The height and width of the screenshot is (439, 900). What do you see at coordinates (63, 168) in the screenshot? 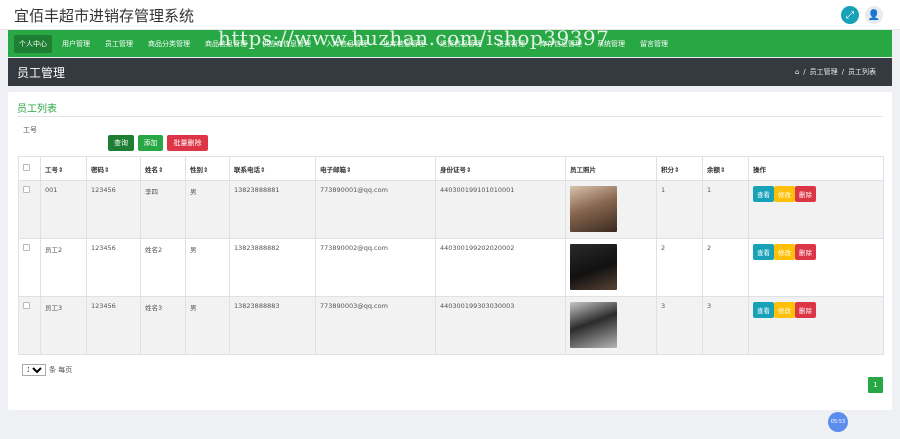
I see `column-header: 工号⇕` at bounding box center [63, 168].